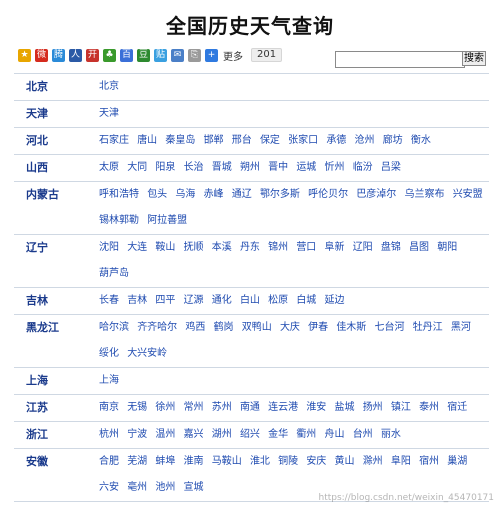 The image size is (500, 506). What do you see at coordinates (351, 327) in the screenshot?
I see `city-link: 佳木斯` at bounding box center [351, 327].